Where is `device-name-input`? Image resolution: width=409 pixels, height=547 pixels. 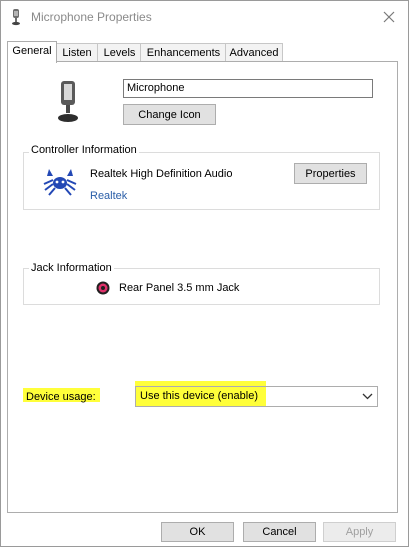 device-name-input is located at coordinates (248, 88).